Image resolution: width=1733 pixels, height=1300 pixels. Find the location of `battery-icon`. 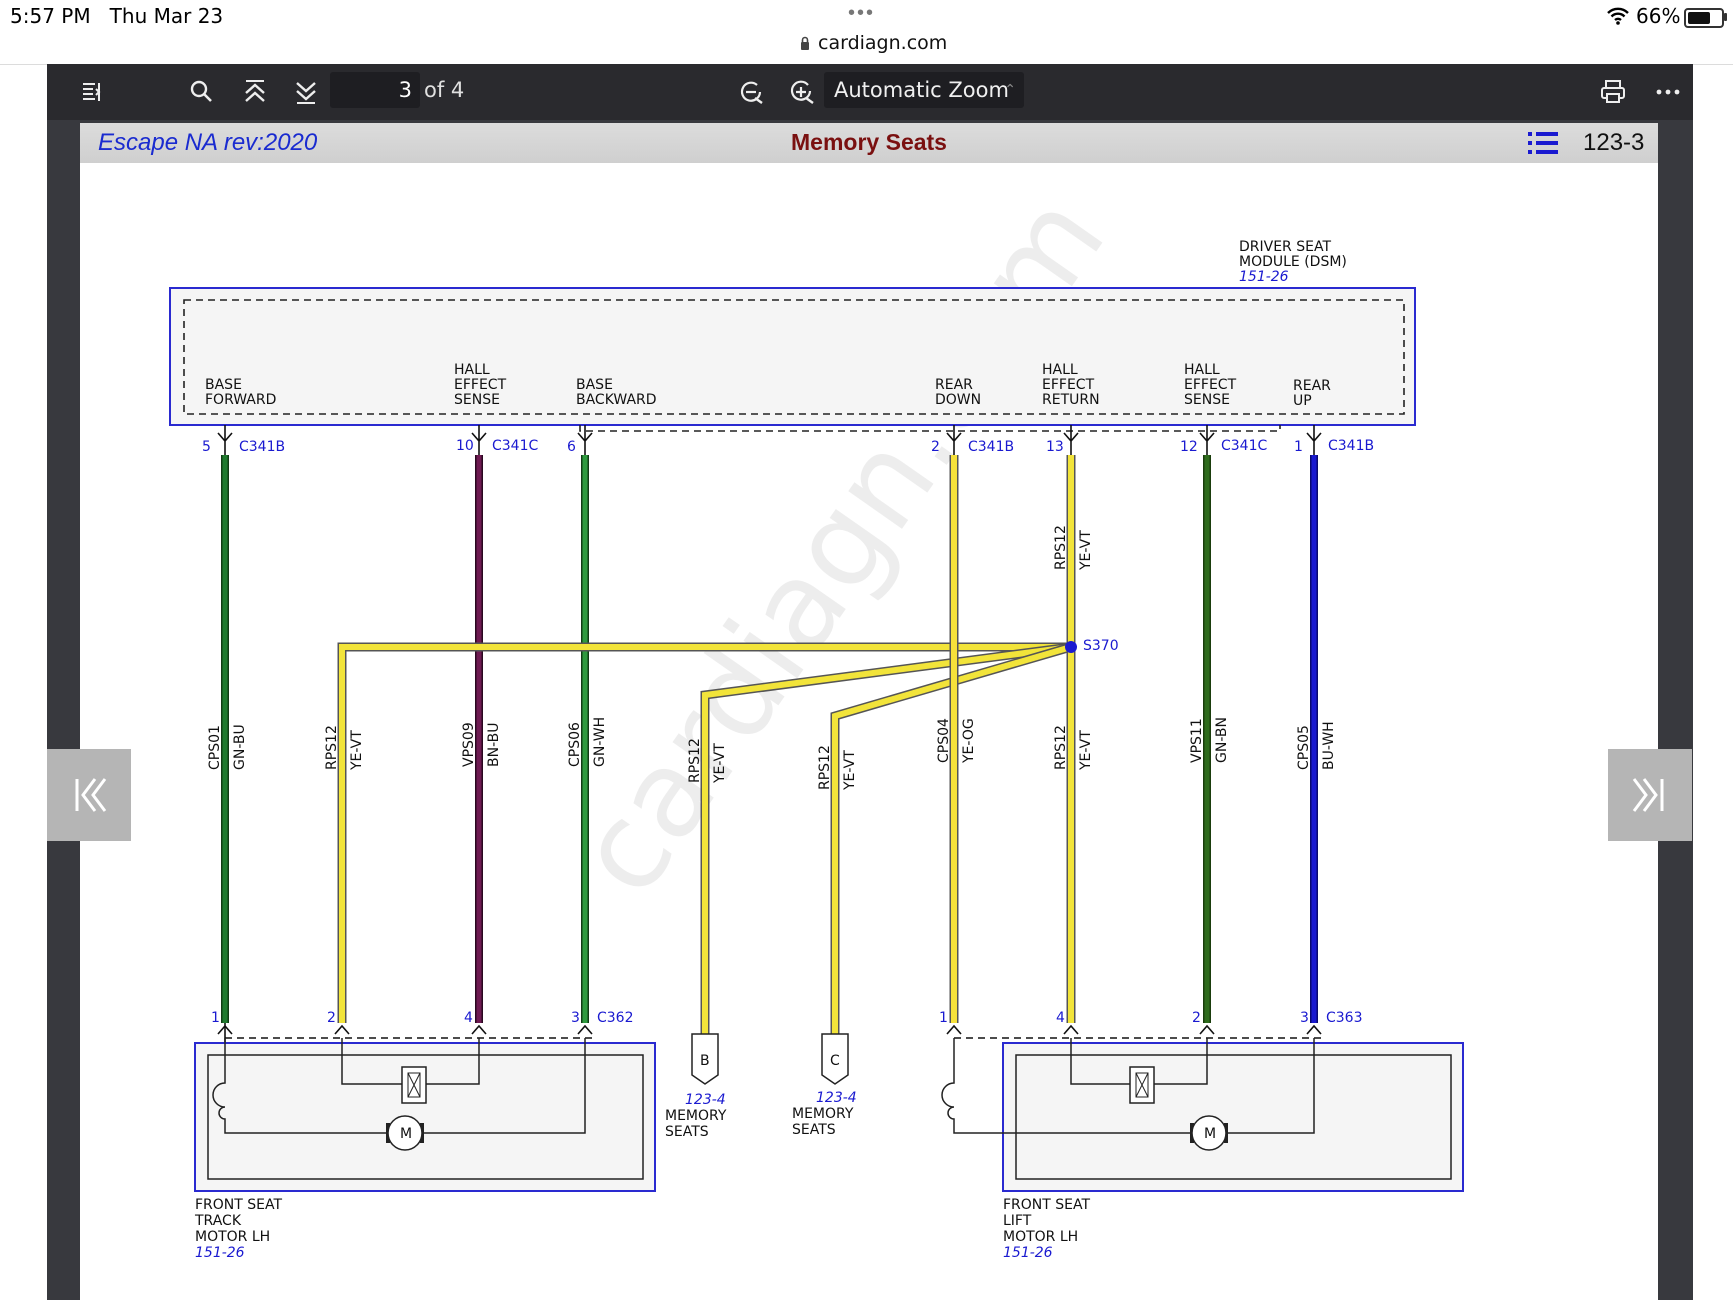

battery-icon is located at coordinates (1704, 18).